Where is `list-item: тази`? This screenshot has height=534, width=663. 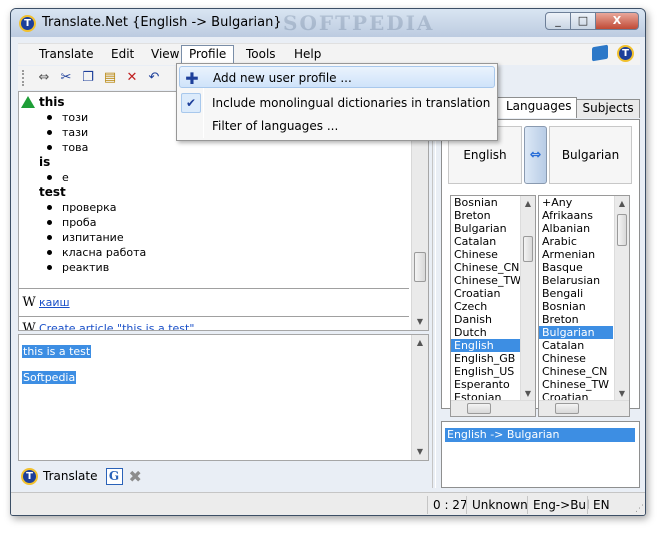
list-item: тази is located at coordinates (67, 132).